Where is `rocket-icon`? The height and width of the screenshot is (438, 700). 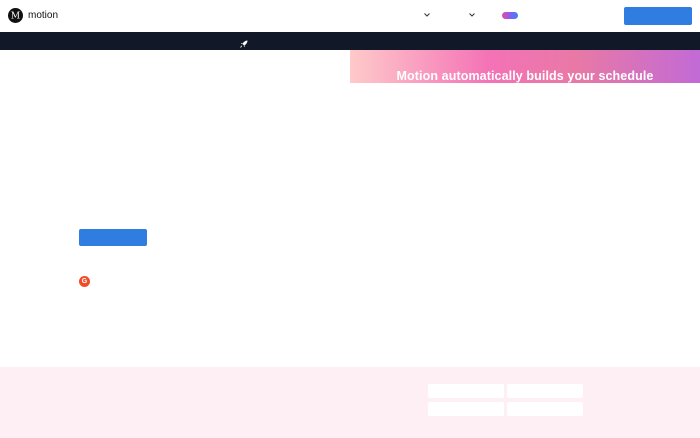
rocket-icon is located at coordinates (244, 42).